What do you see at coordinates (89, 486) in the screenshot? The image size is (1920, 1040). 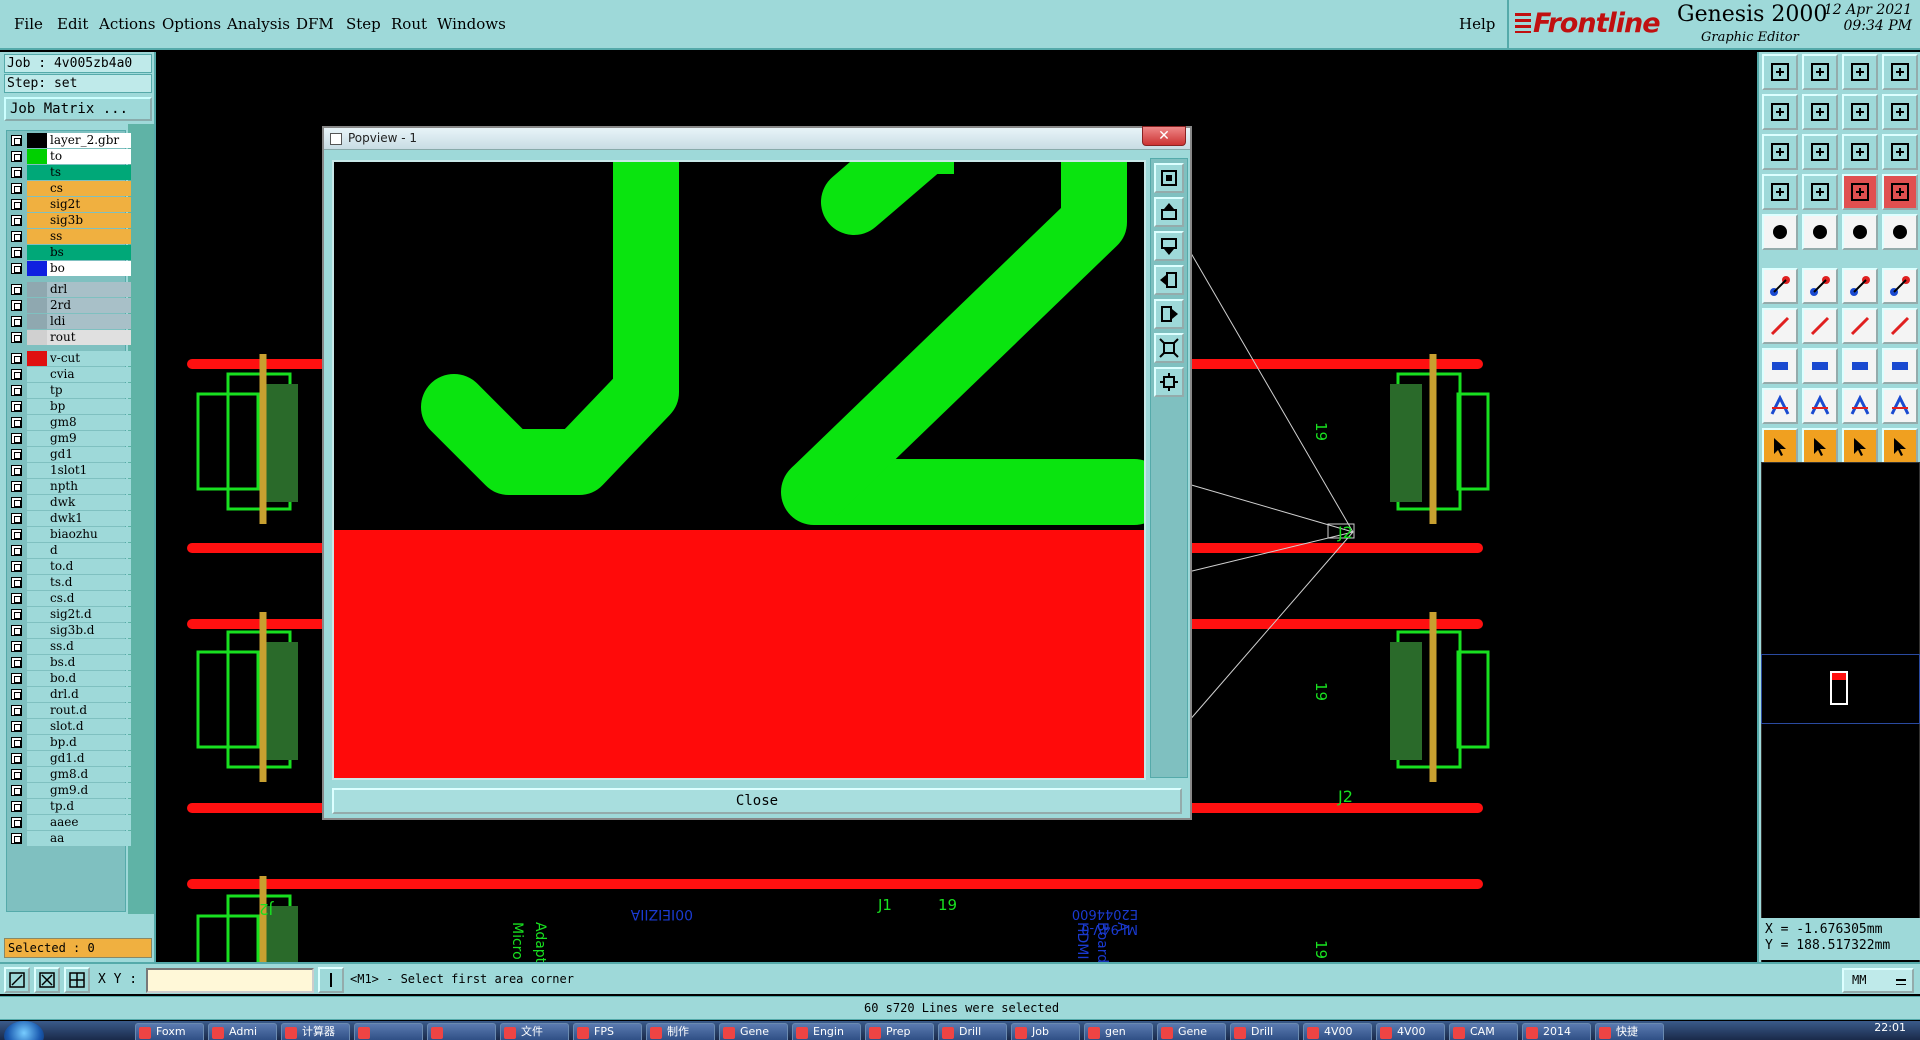 I see `layer-name: npth` at bounding box center [89, 486].